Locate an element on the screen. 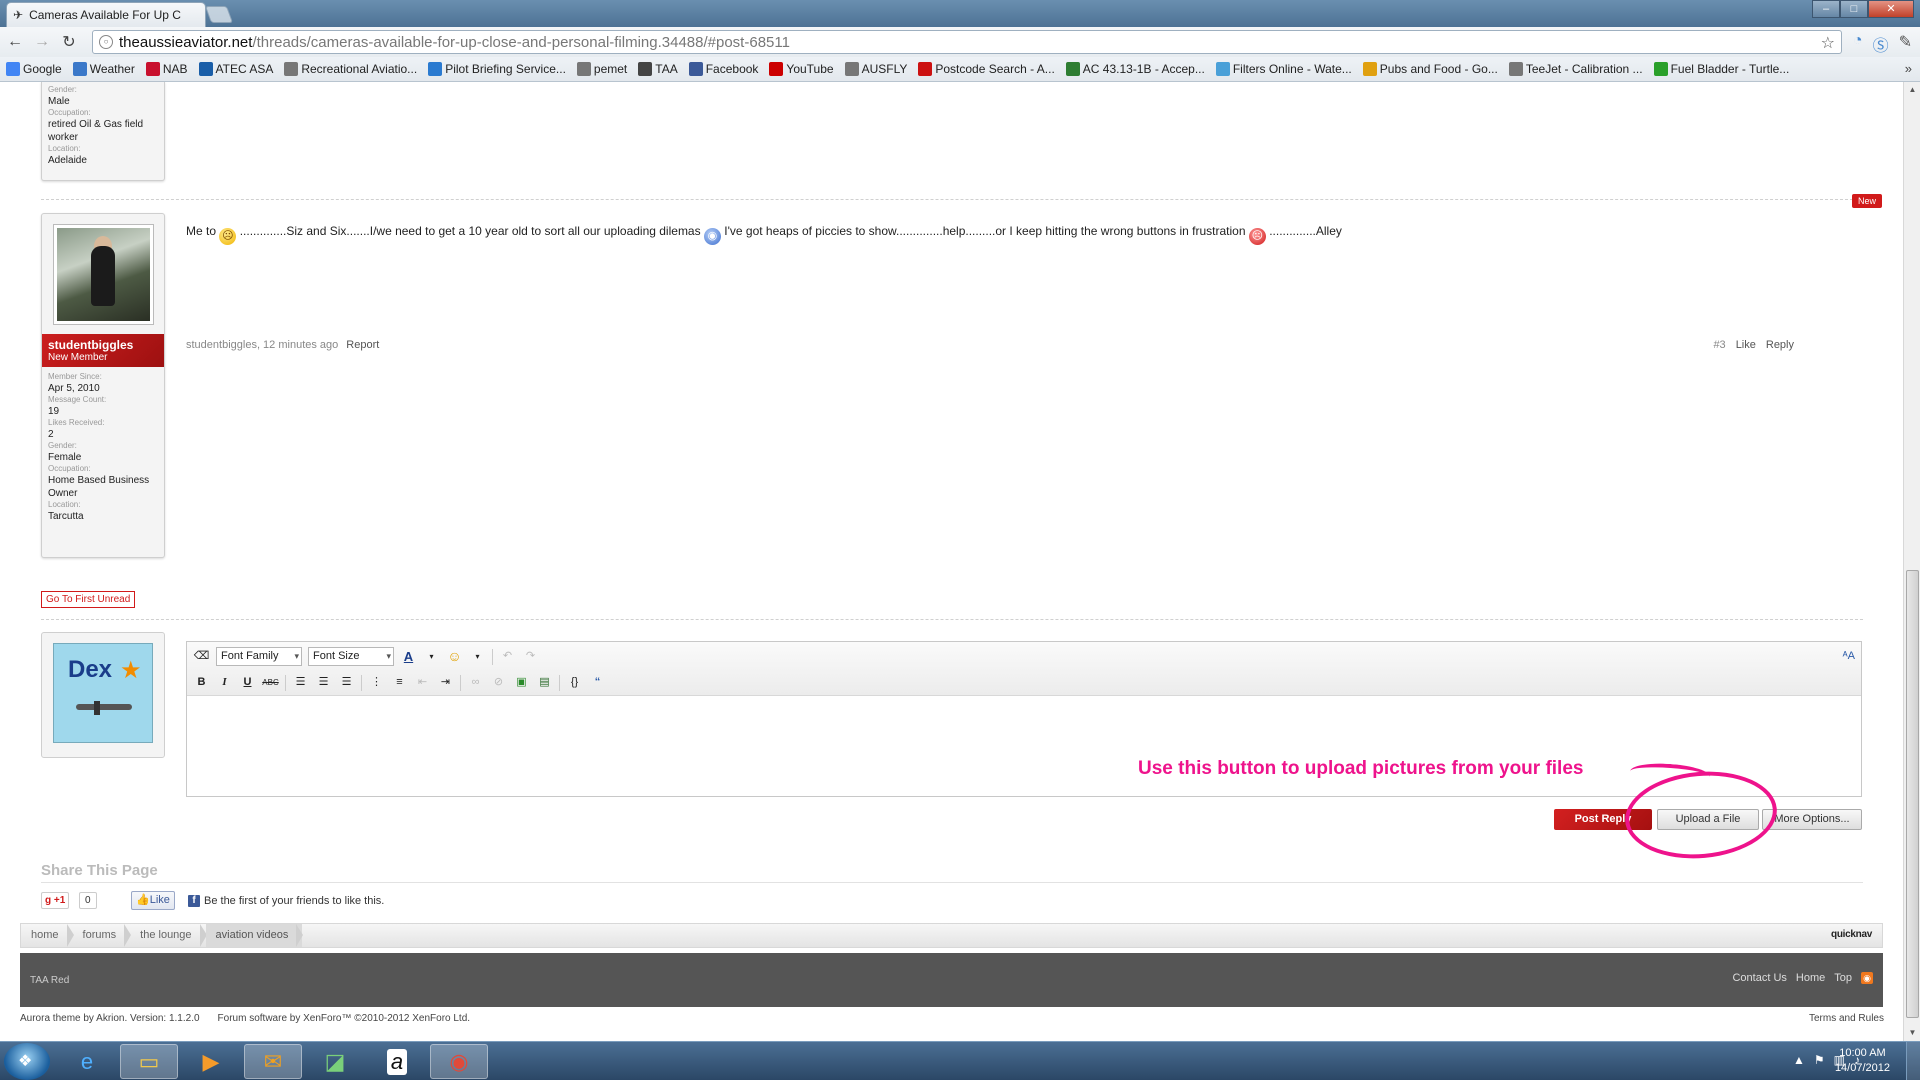 The width and height of the screenshot is (1920, 1080). quote-icon: “ is located at coordinates (597, 682).